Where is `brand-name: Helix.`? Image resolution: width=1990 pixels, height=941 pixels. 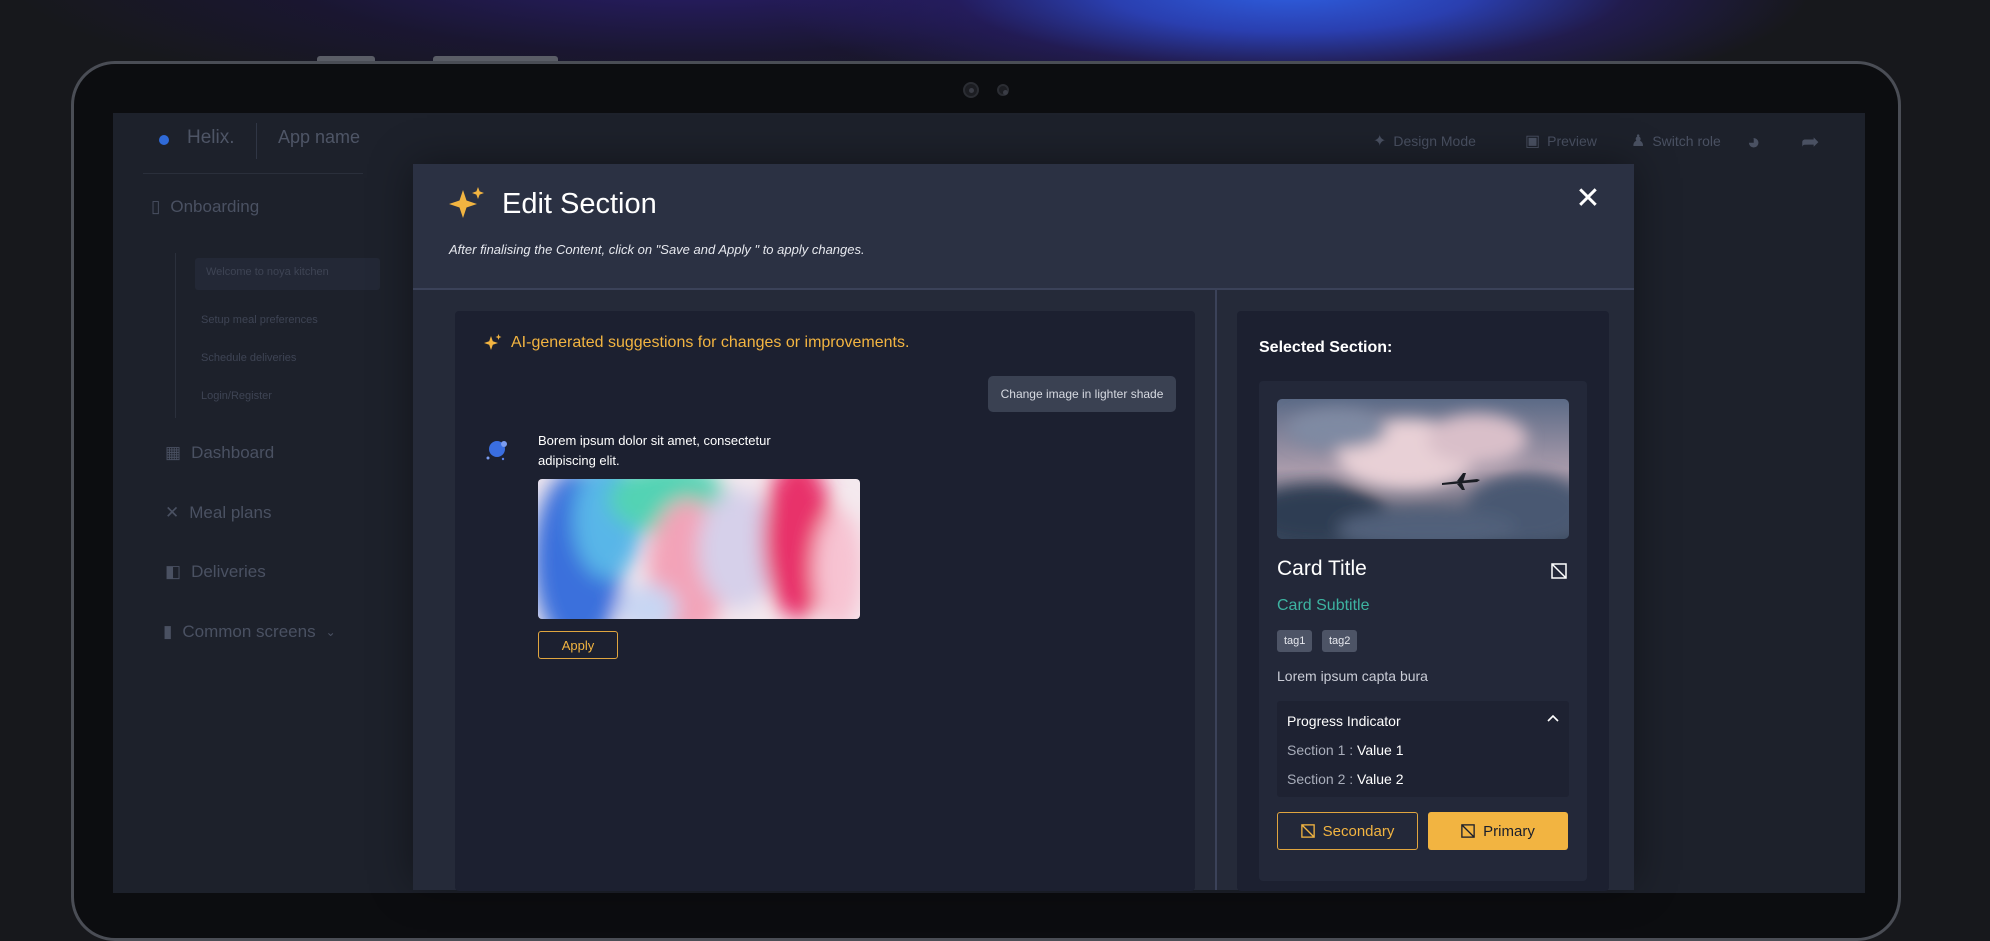 brand-name: Helix. is located at coordinates (211, 137).